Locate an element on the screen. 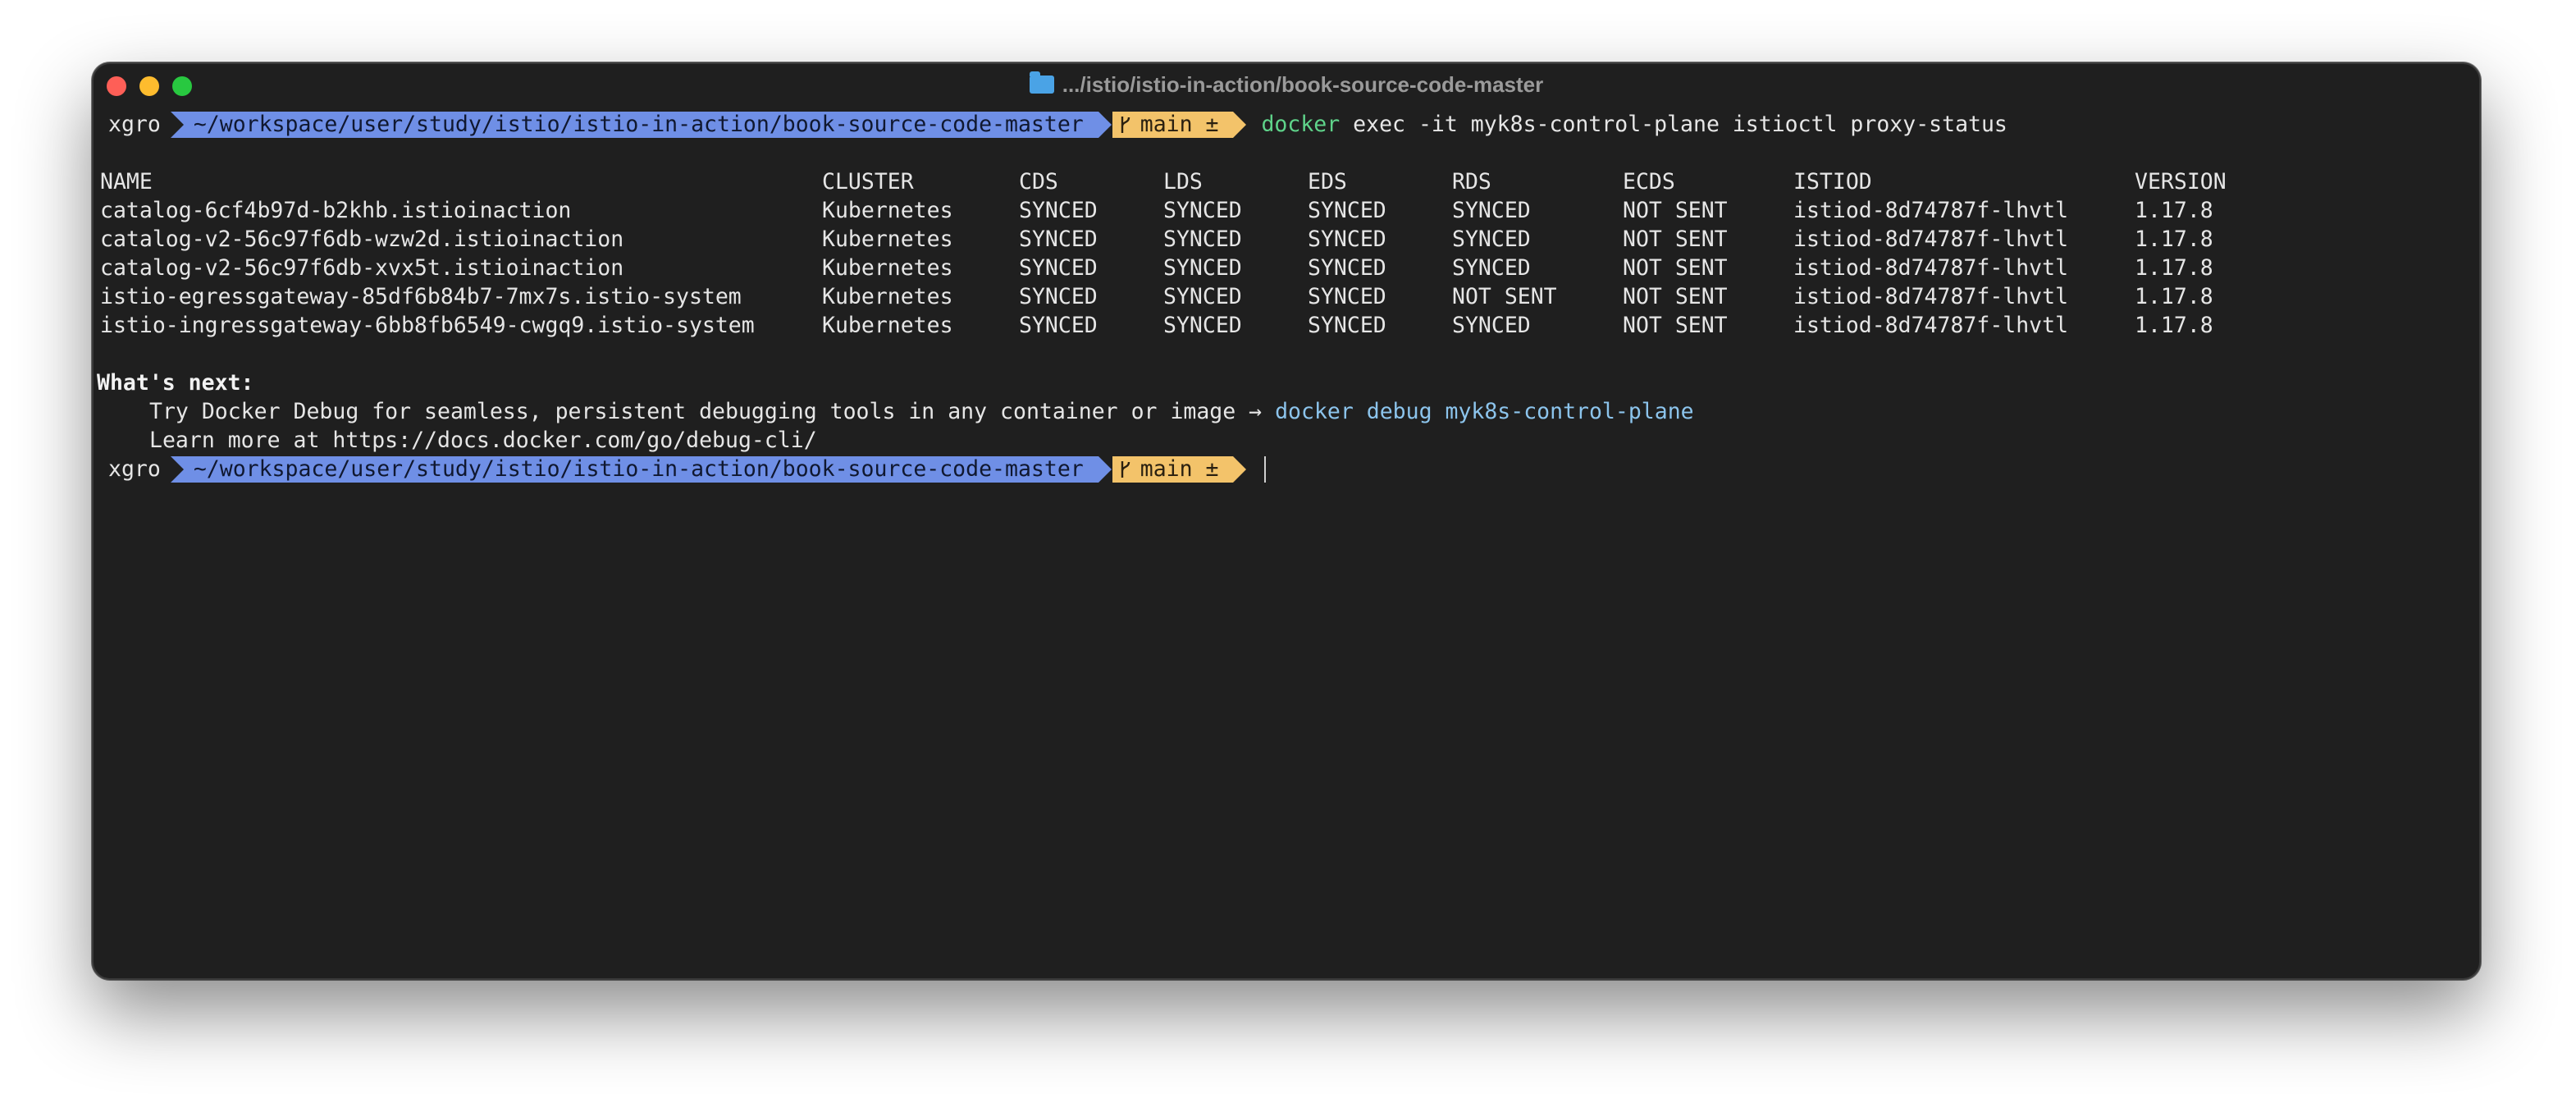  cell-rds: NOT SENT is located at coordinates (1505, 296).